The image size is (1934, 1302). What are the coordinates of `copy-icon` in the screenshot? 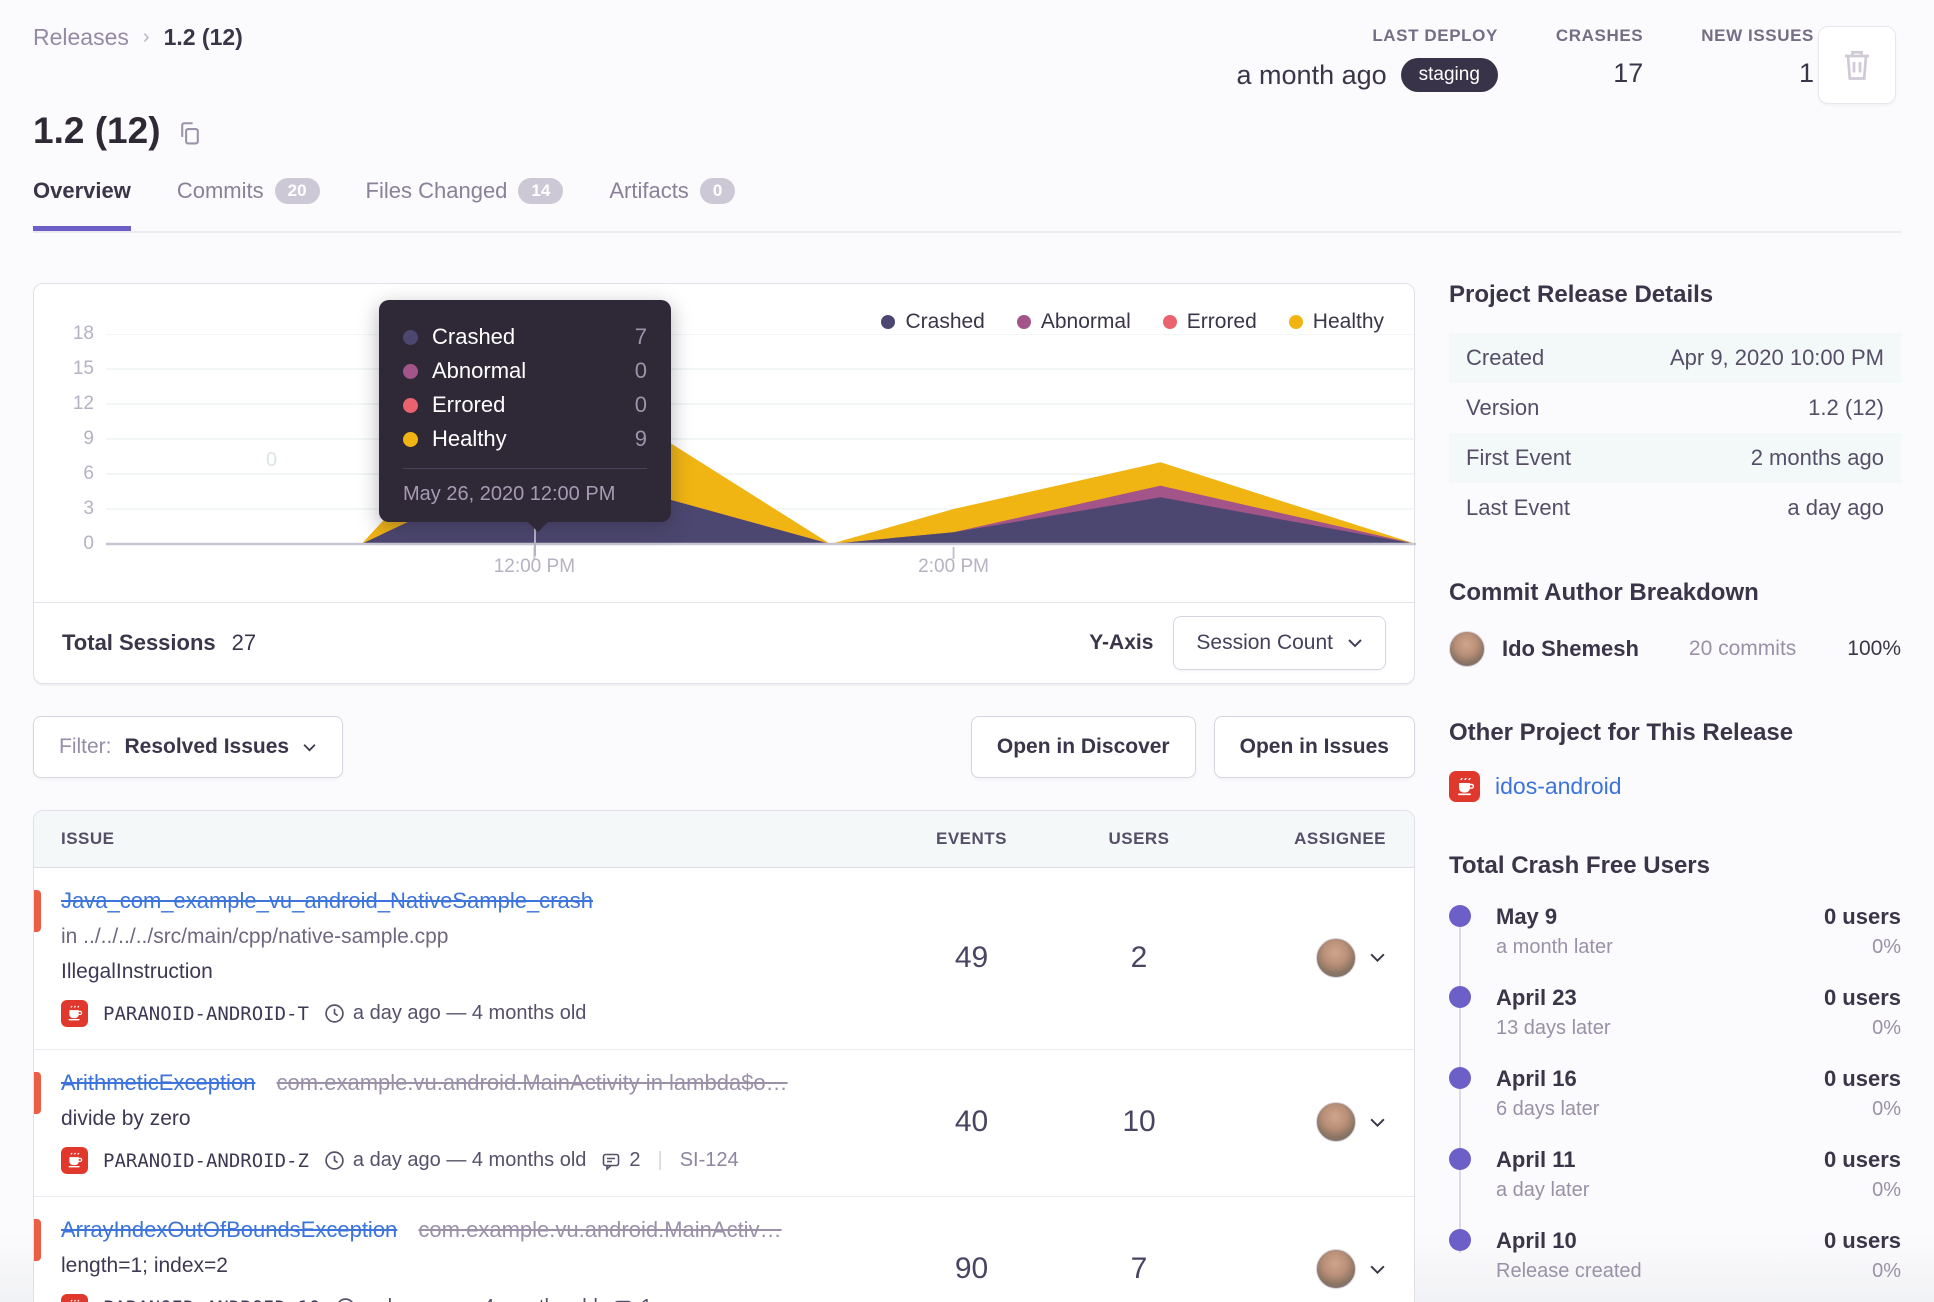 It's located at (190, 133).